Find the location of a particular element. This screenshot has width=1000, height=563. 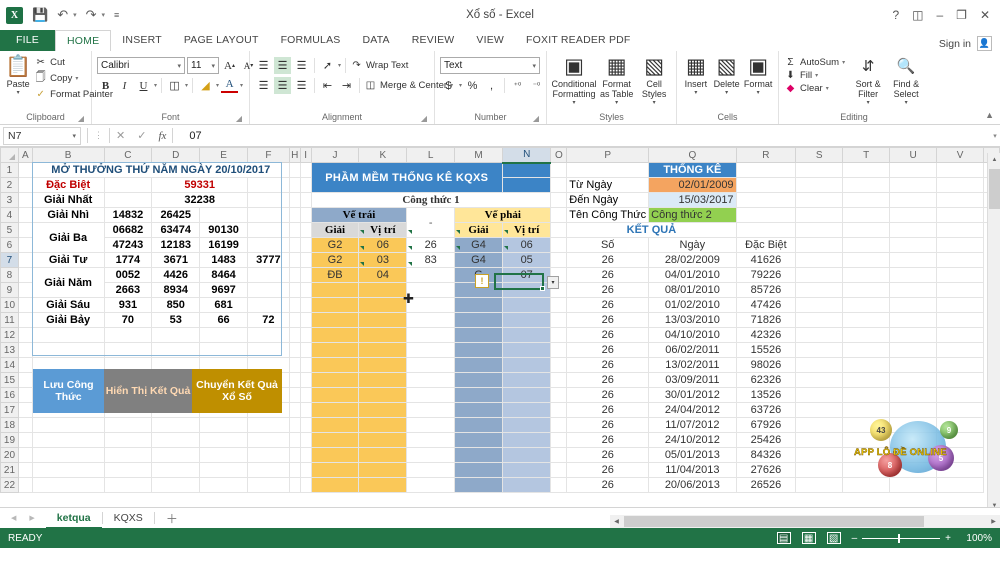

cell-K10 is located at coordinates (383, 305).